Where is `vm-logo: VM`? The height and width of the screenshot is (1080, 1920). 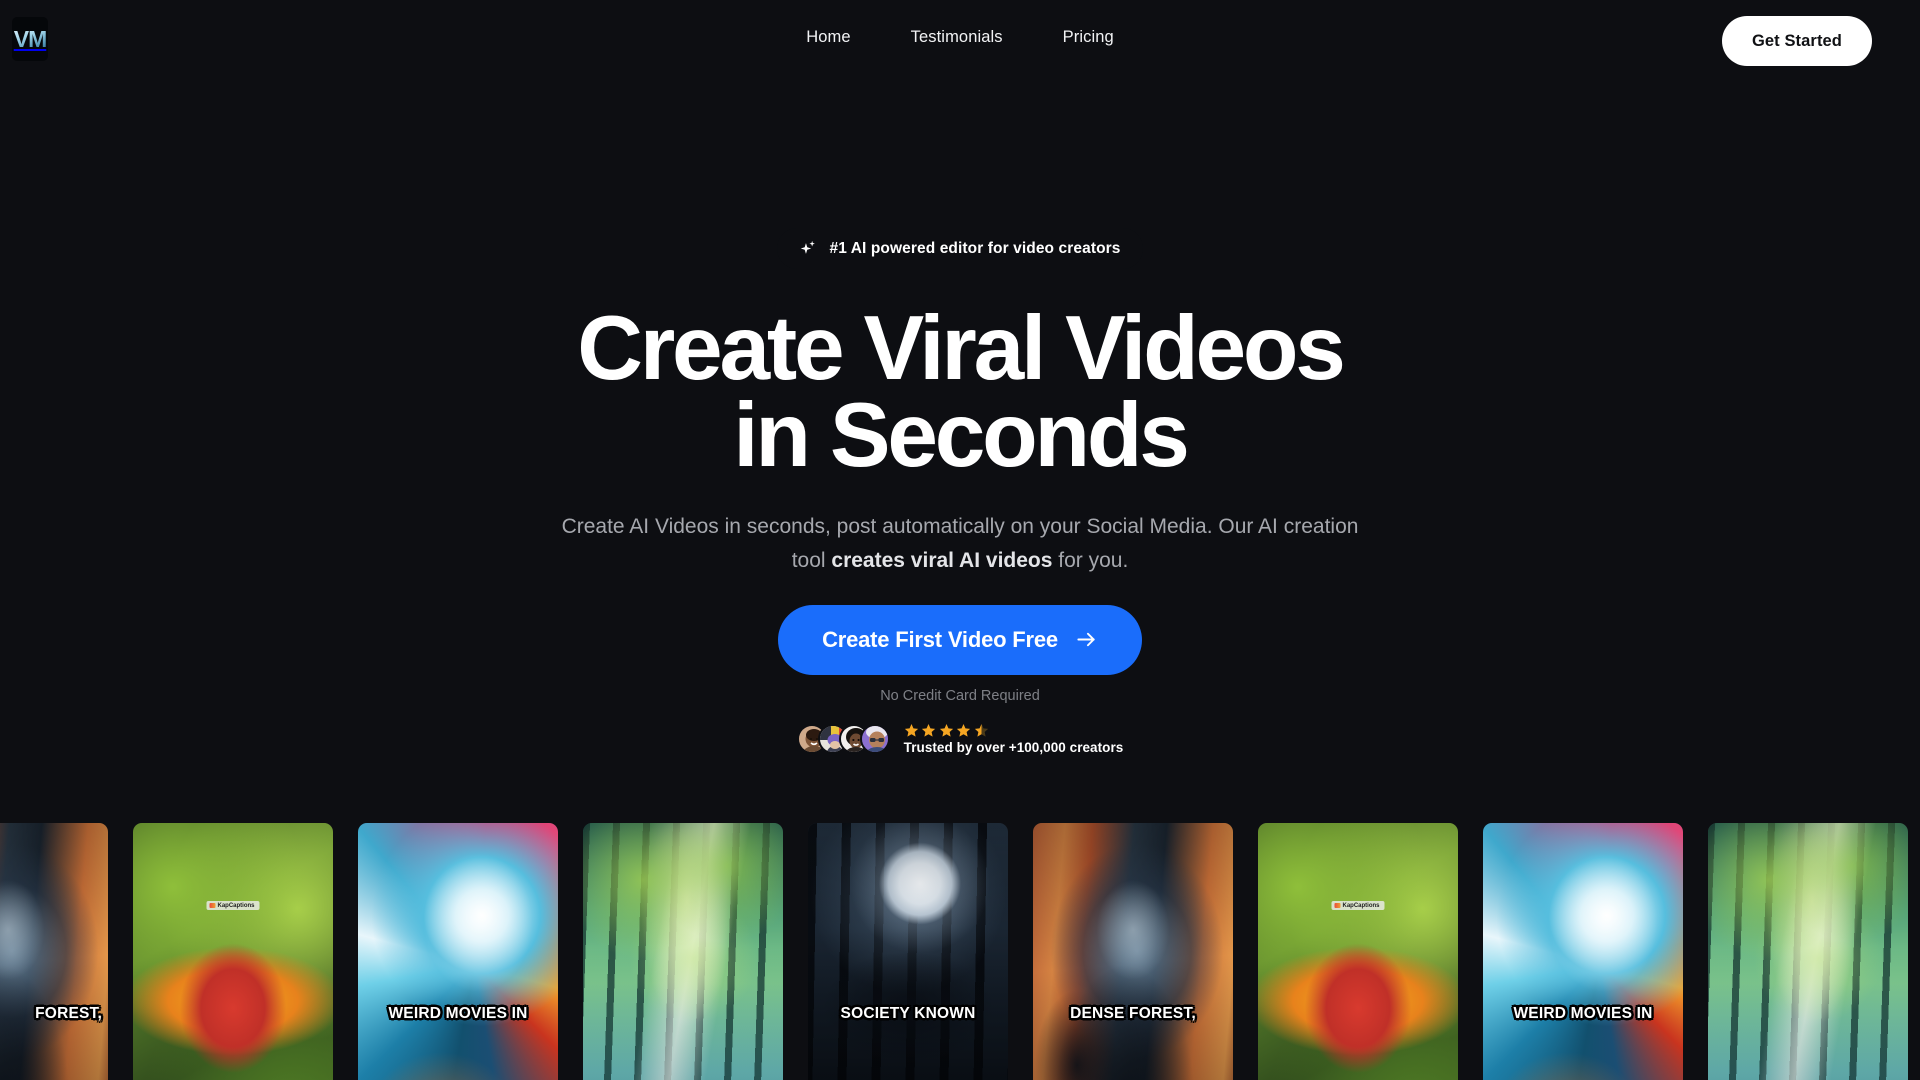 vm-logo: VM is located at coordinates (30, 39).